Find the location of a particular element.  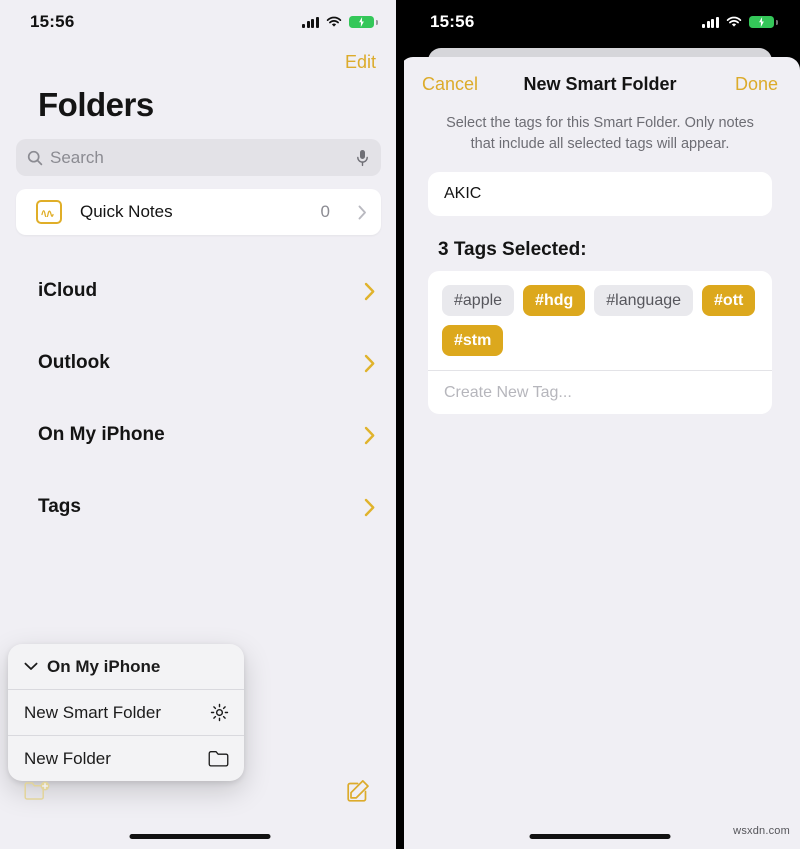

folder-row-on-my-iphone: On My iPhone is located at coordinates (200, 435).